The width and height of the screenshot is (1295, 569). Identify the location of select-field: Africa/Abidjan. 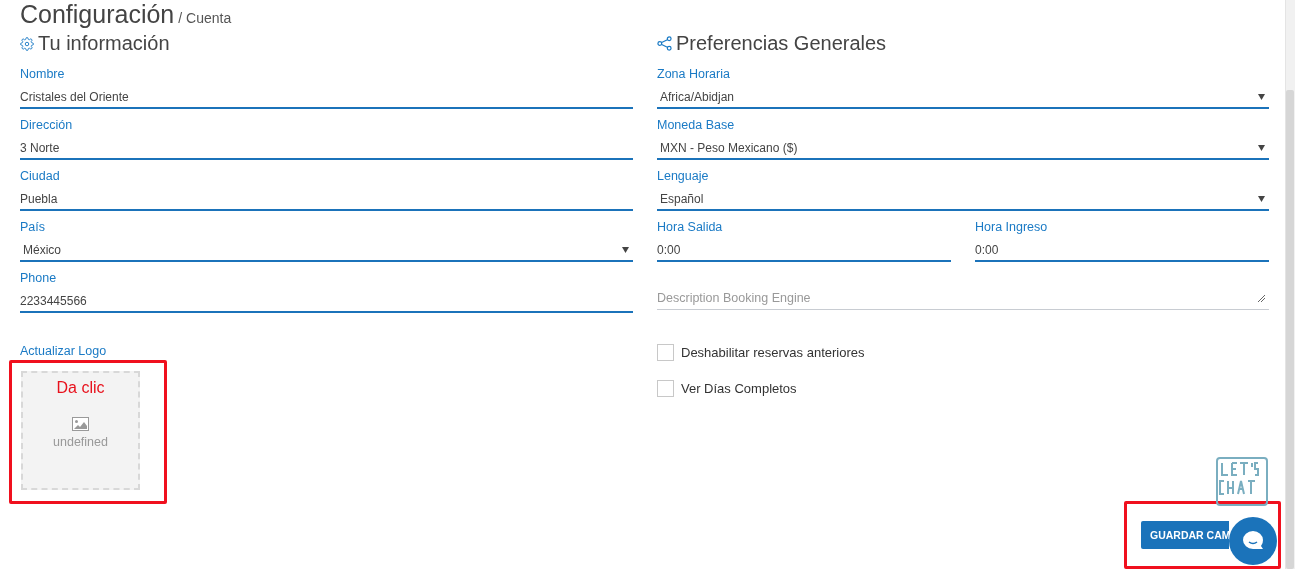
(963, 97).